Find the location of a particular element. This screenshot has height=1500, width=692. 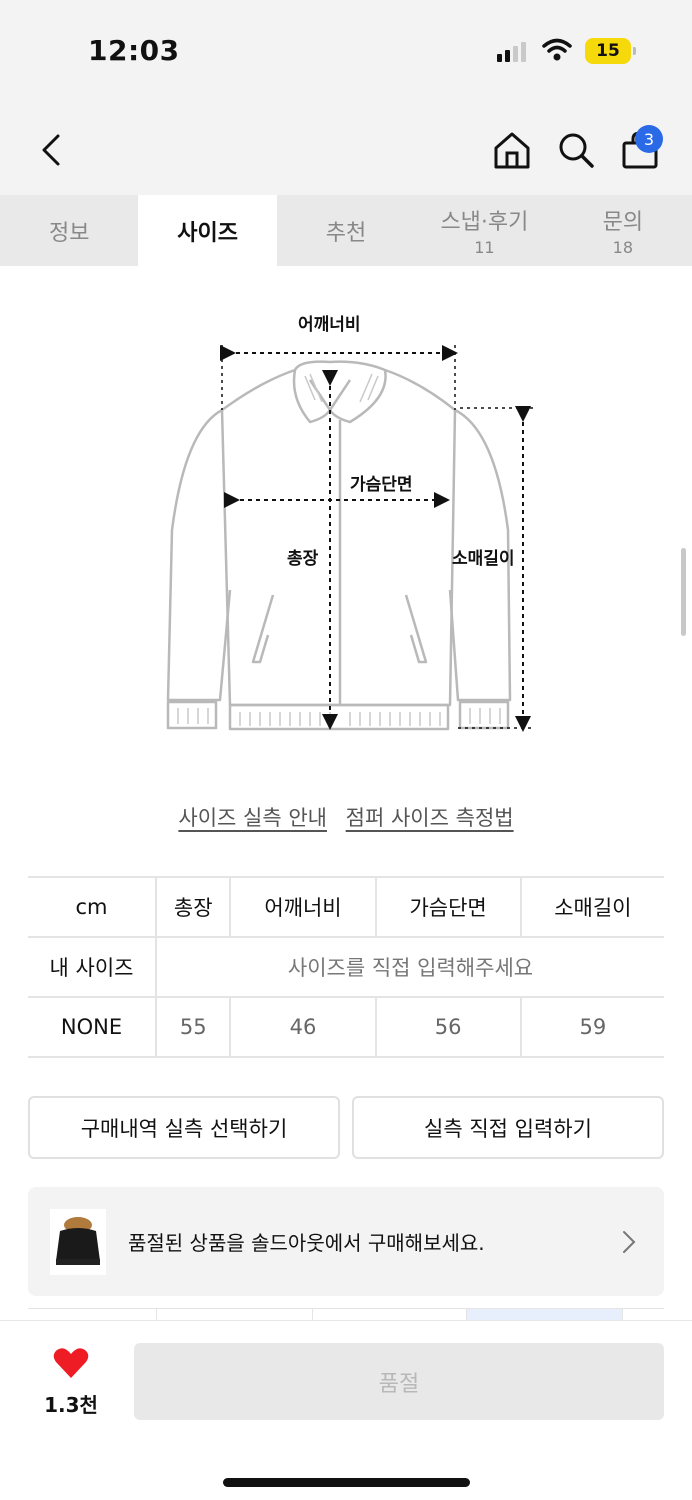

tab-count: 18 is located at coordinates (622, 247).